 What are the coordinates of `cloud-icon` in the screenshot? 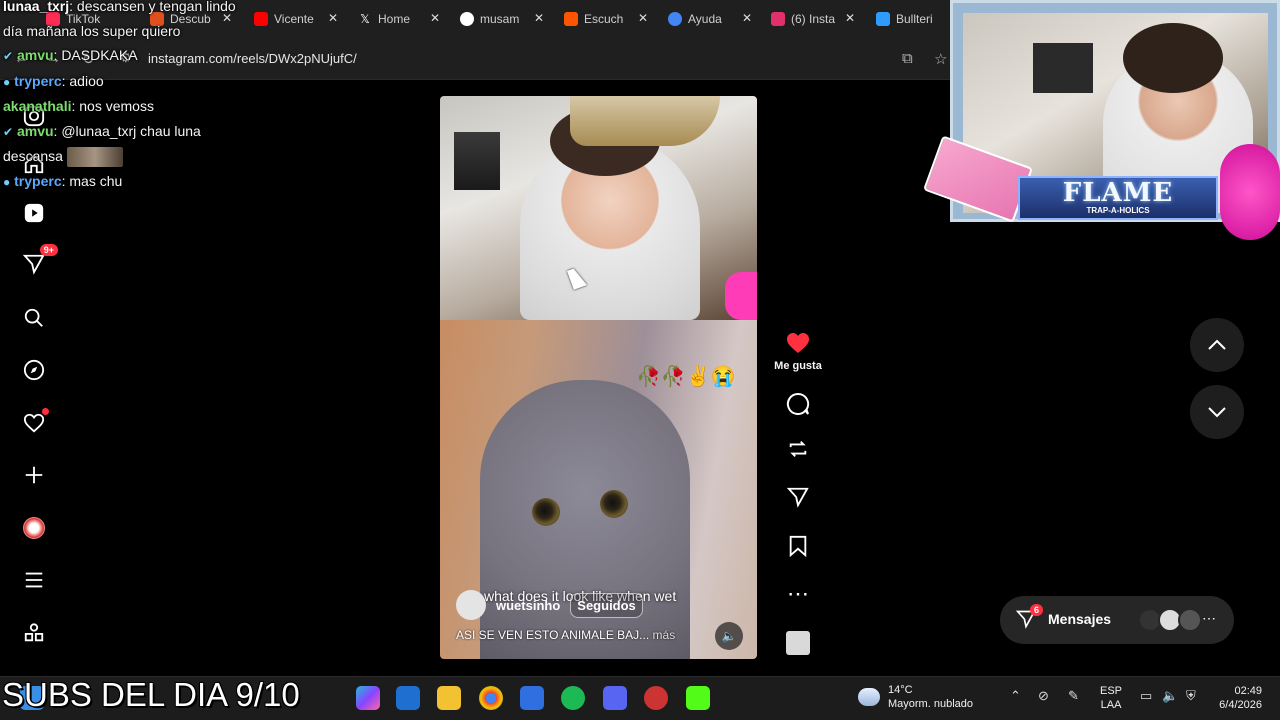 It's located at (869, 697).